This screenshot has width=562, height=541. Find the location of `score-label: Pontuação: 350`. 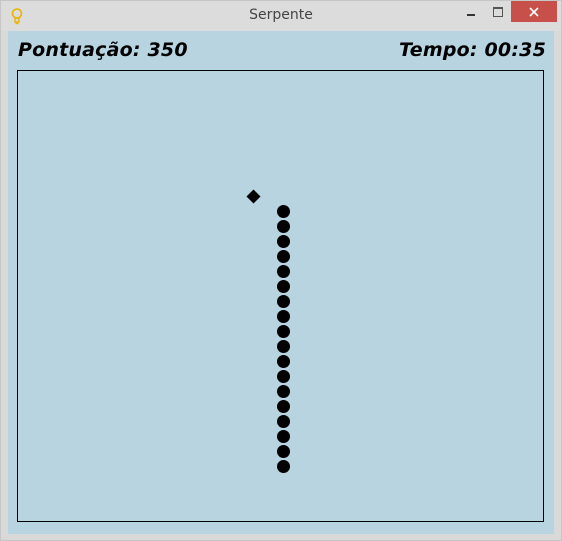

score-label: Pontuação: 350 is located at coordinates (103, 50).